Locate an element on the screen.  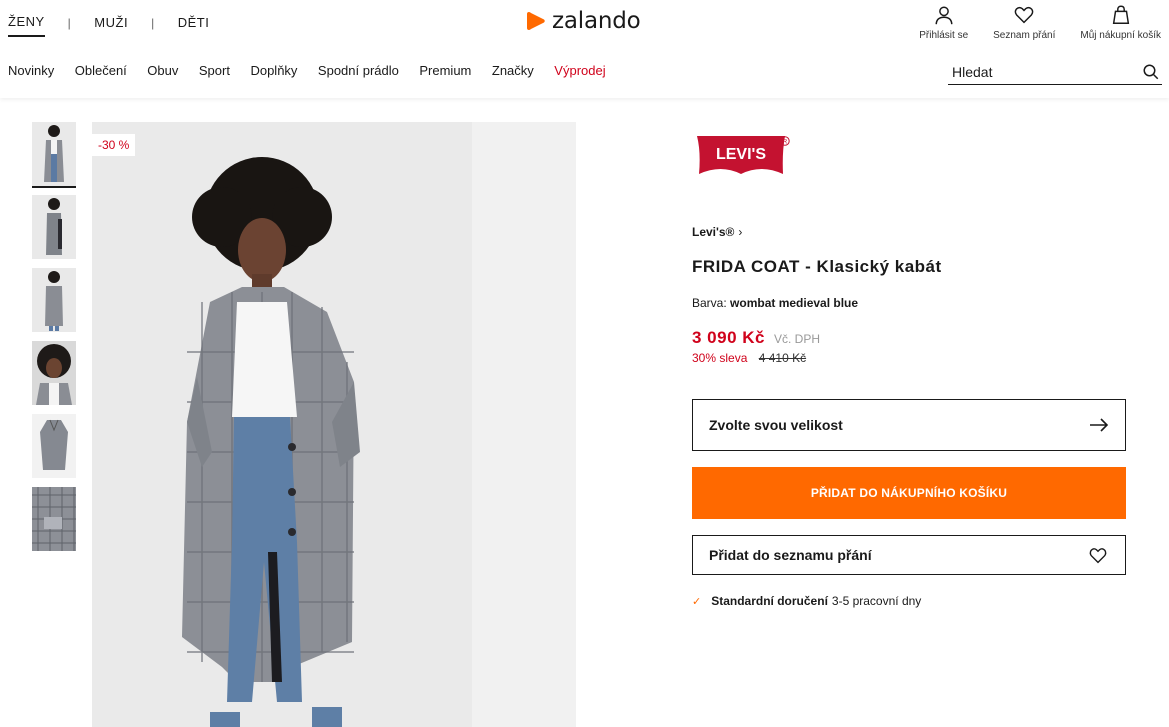
category-obuv: Obuv is located at coordinates (162, 70).